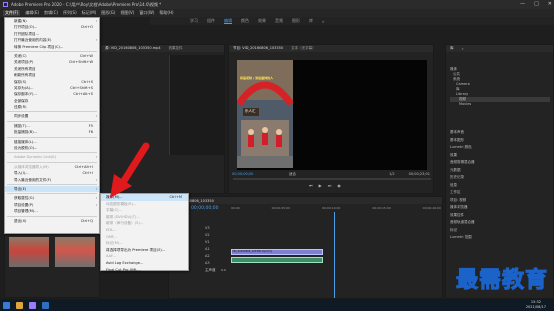 The image size is (554, 311). What do you see at coordinates (133, 48) in the screenshot?
I see `tab-source: 源: VID_20160806_103350.mp4` at bounding box center [133, 48].